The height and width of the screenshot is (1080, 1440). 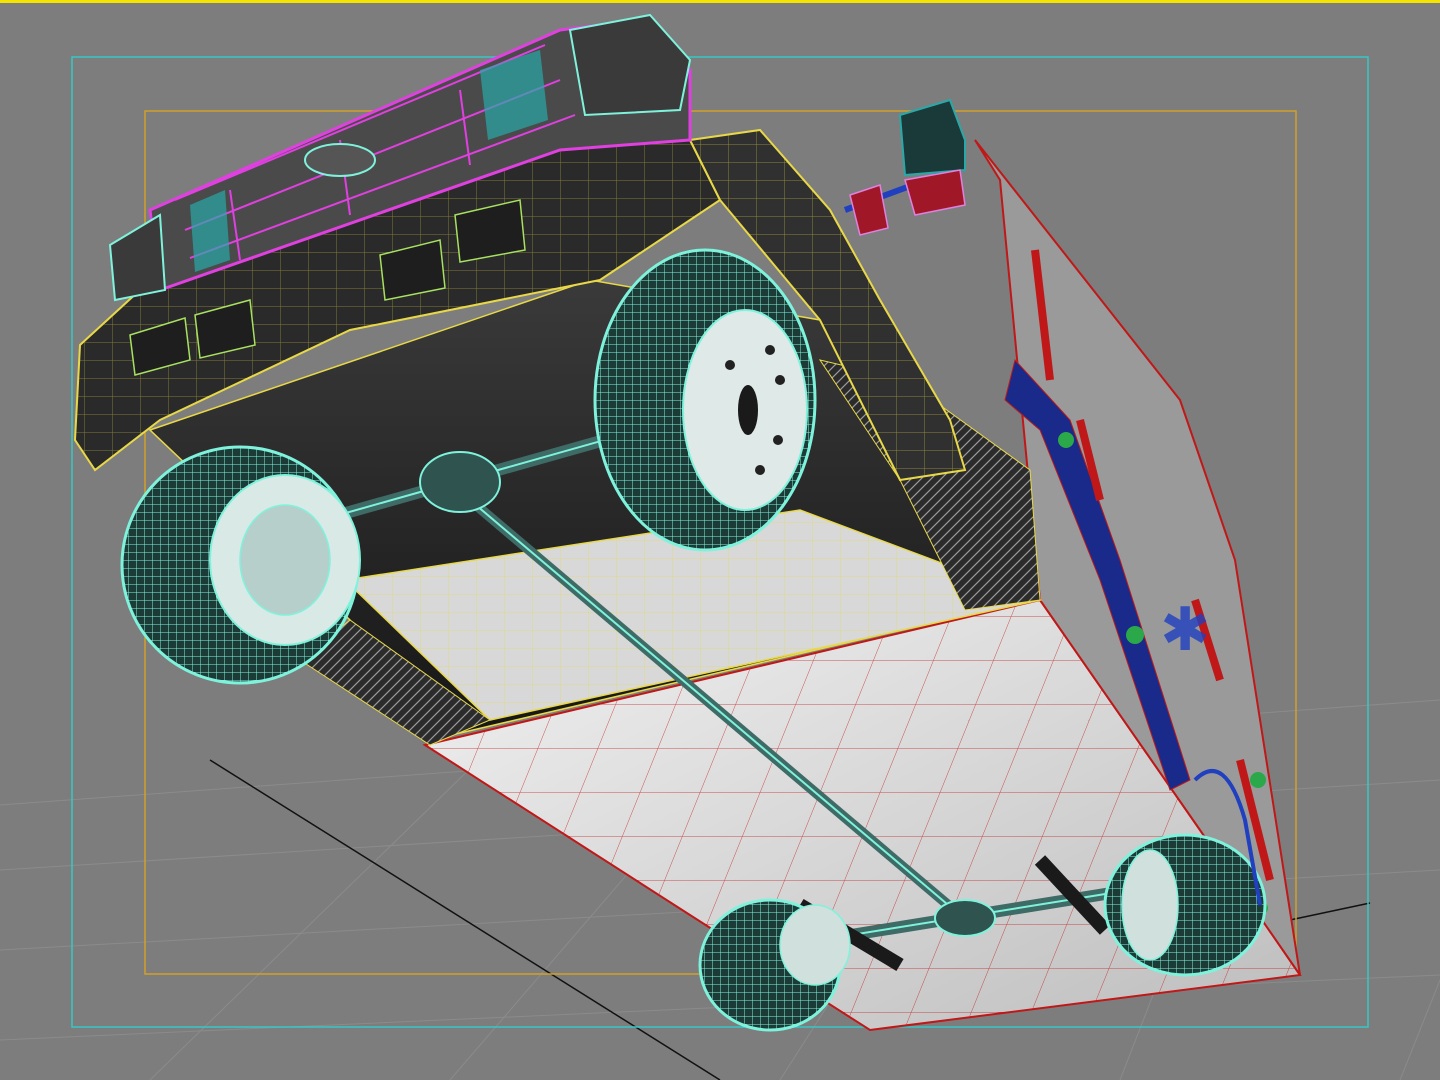 I want to click on grille-emblem, so click(x=340, y=160).